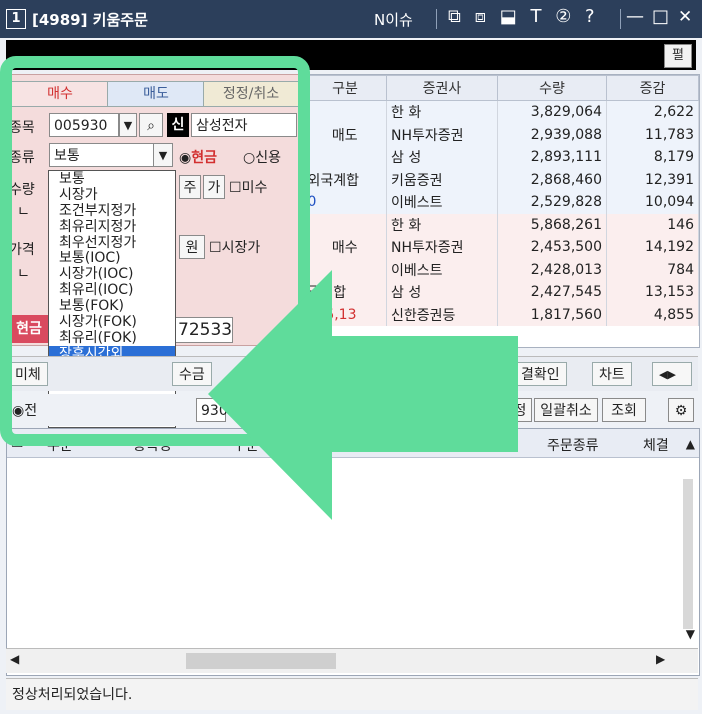 Image resolution: width=702 pixels, height=714 pixels. Describe the element at coordinates (17, 443) in the screenshot. I see `select-all-checkbox: ☐` at that location.